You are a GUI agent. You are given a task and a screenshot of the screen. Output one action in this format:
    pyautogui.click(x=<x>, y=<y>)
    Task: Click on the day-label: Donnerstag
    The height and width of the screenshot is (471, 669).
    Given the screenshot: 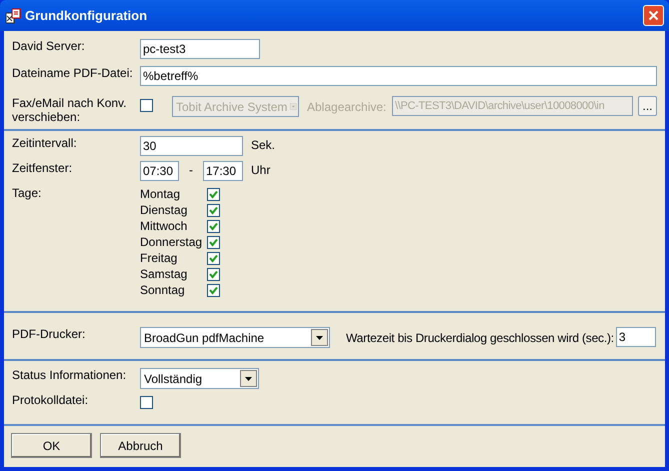 What is the action you would take?
    pyautogui.click(x=172, y=242)
    